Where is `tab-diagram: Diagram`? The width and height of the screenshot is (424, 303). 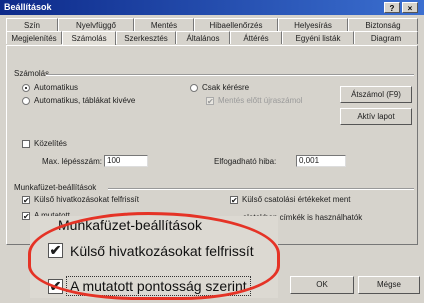 tab-diagram: Diagram is located at coordinates (386, 37).